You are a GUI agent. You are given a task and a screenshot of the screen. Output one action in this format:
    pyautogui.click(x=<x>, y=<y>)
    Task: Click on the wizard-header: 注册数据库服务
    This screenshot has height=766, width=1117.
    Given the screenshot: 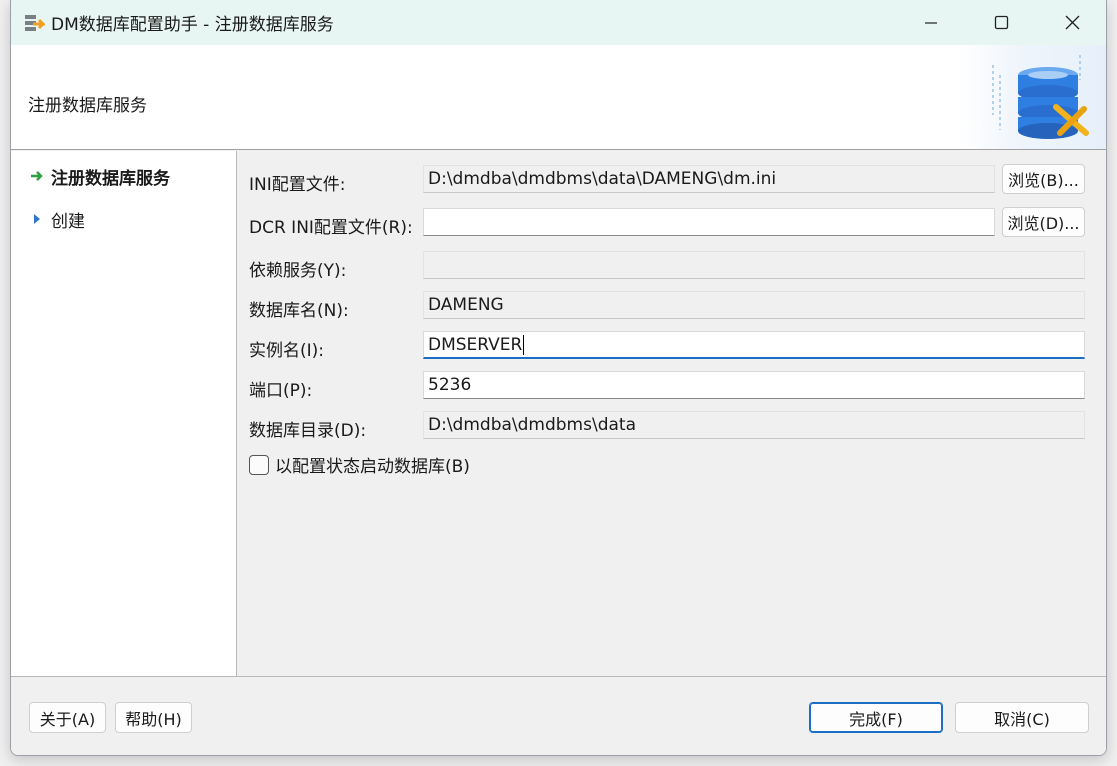 What is the action you would take?
    pyautogui.click(x=558, y=97)
    